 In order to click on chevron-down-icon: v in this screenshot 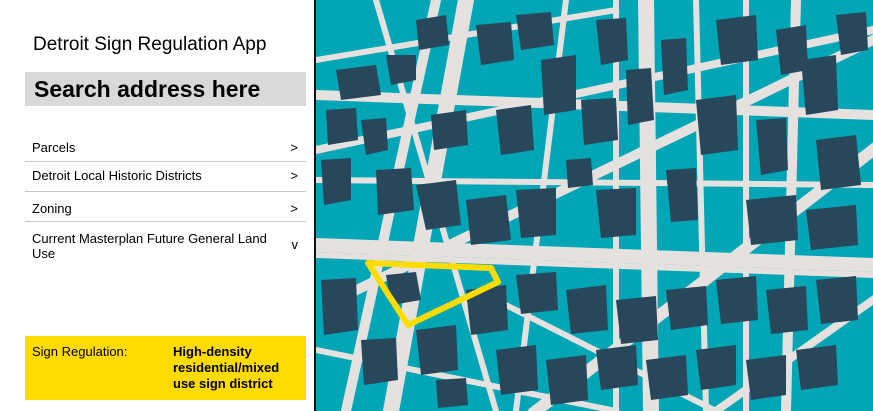, I will do `click(295, 244)`.